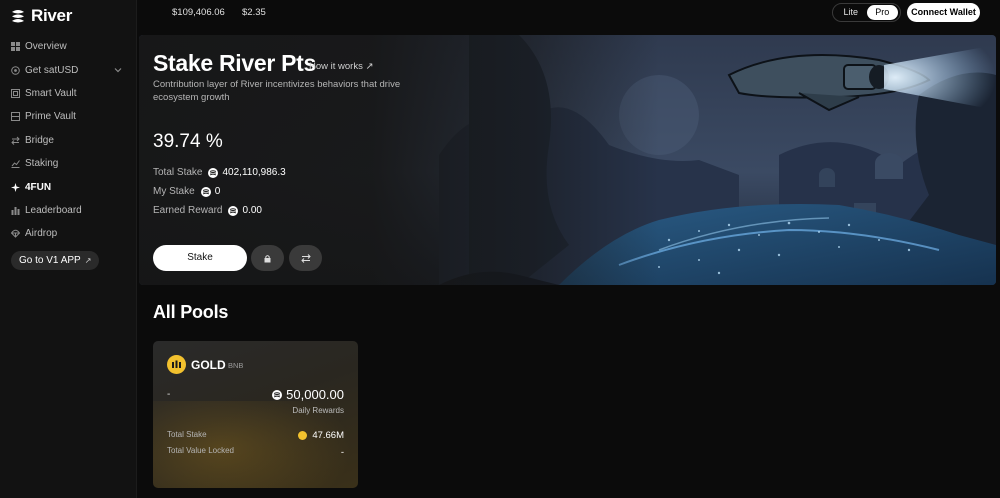  What do you see at coordinates (68, 186) in the screenshot?
I see `sidebar-item-4fun: 4FUN` at bounding box center [68, 186].